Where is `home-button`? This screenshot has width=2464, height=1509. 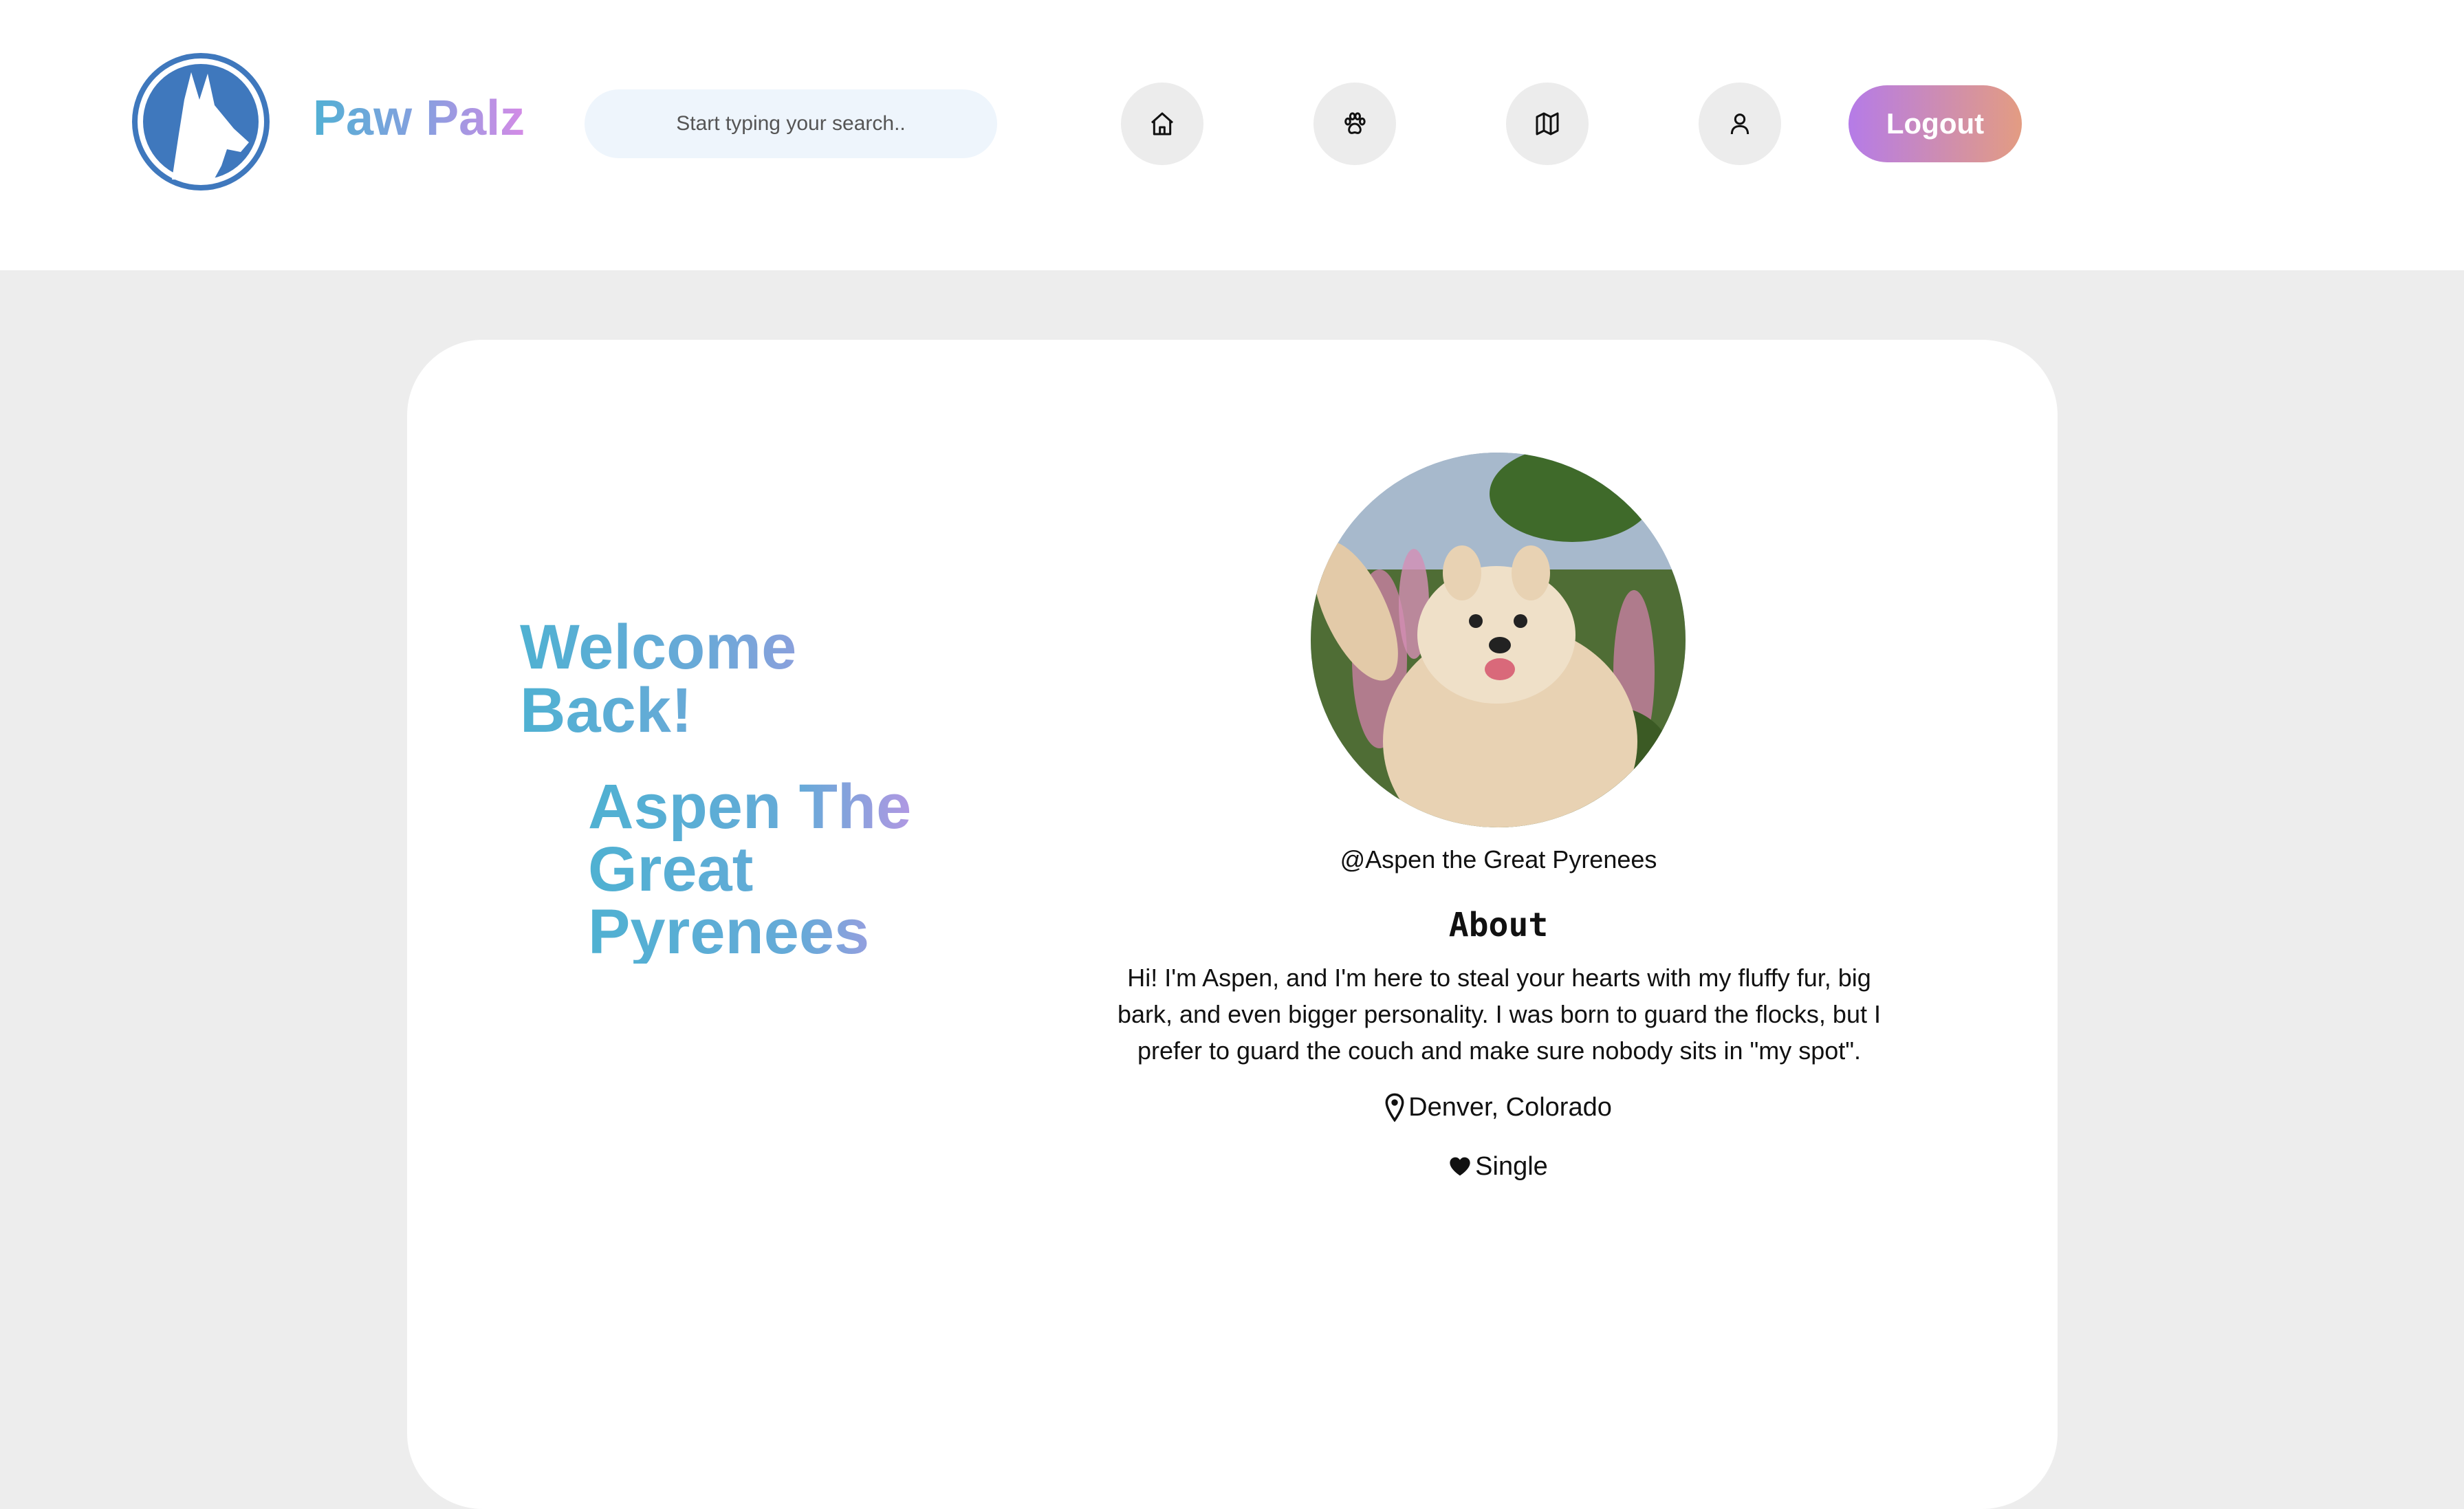
home-button is located at coordinates (1162, 124).